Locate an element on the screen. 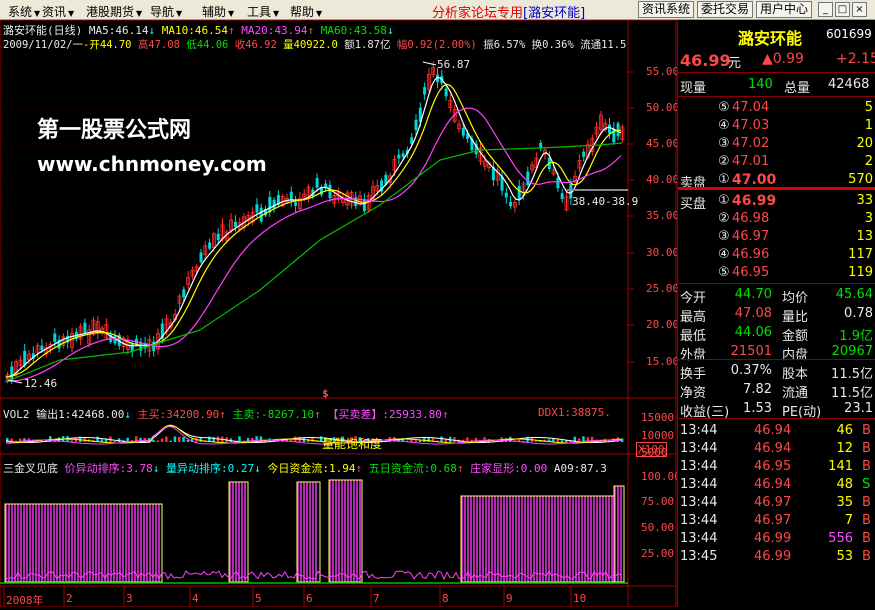  menu-3: 导航 ▼ is located at coordinates (166, 11).